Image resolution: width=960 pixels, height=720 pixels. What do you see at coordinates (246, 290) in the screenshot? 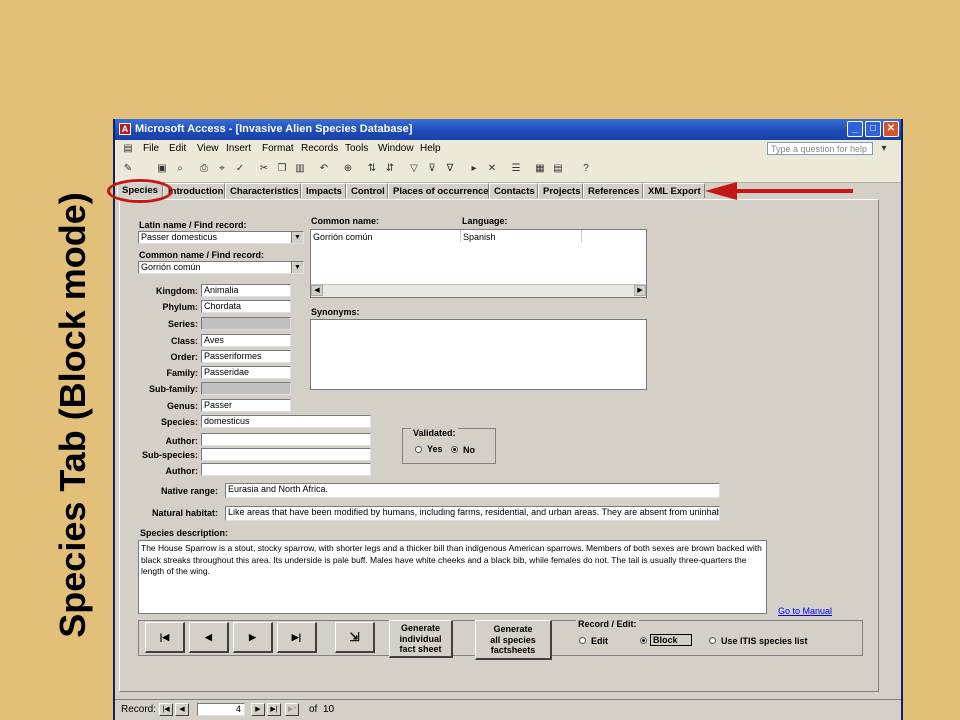
I see `kingdom-field: Animalia` at bounding box center [246, 290].